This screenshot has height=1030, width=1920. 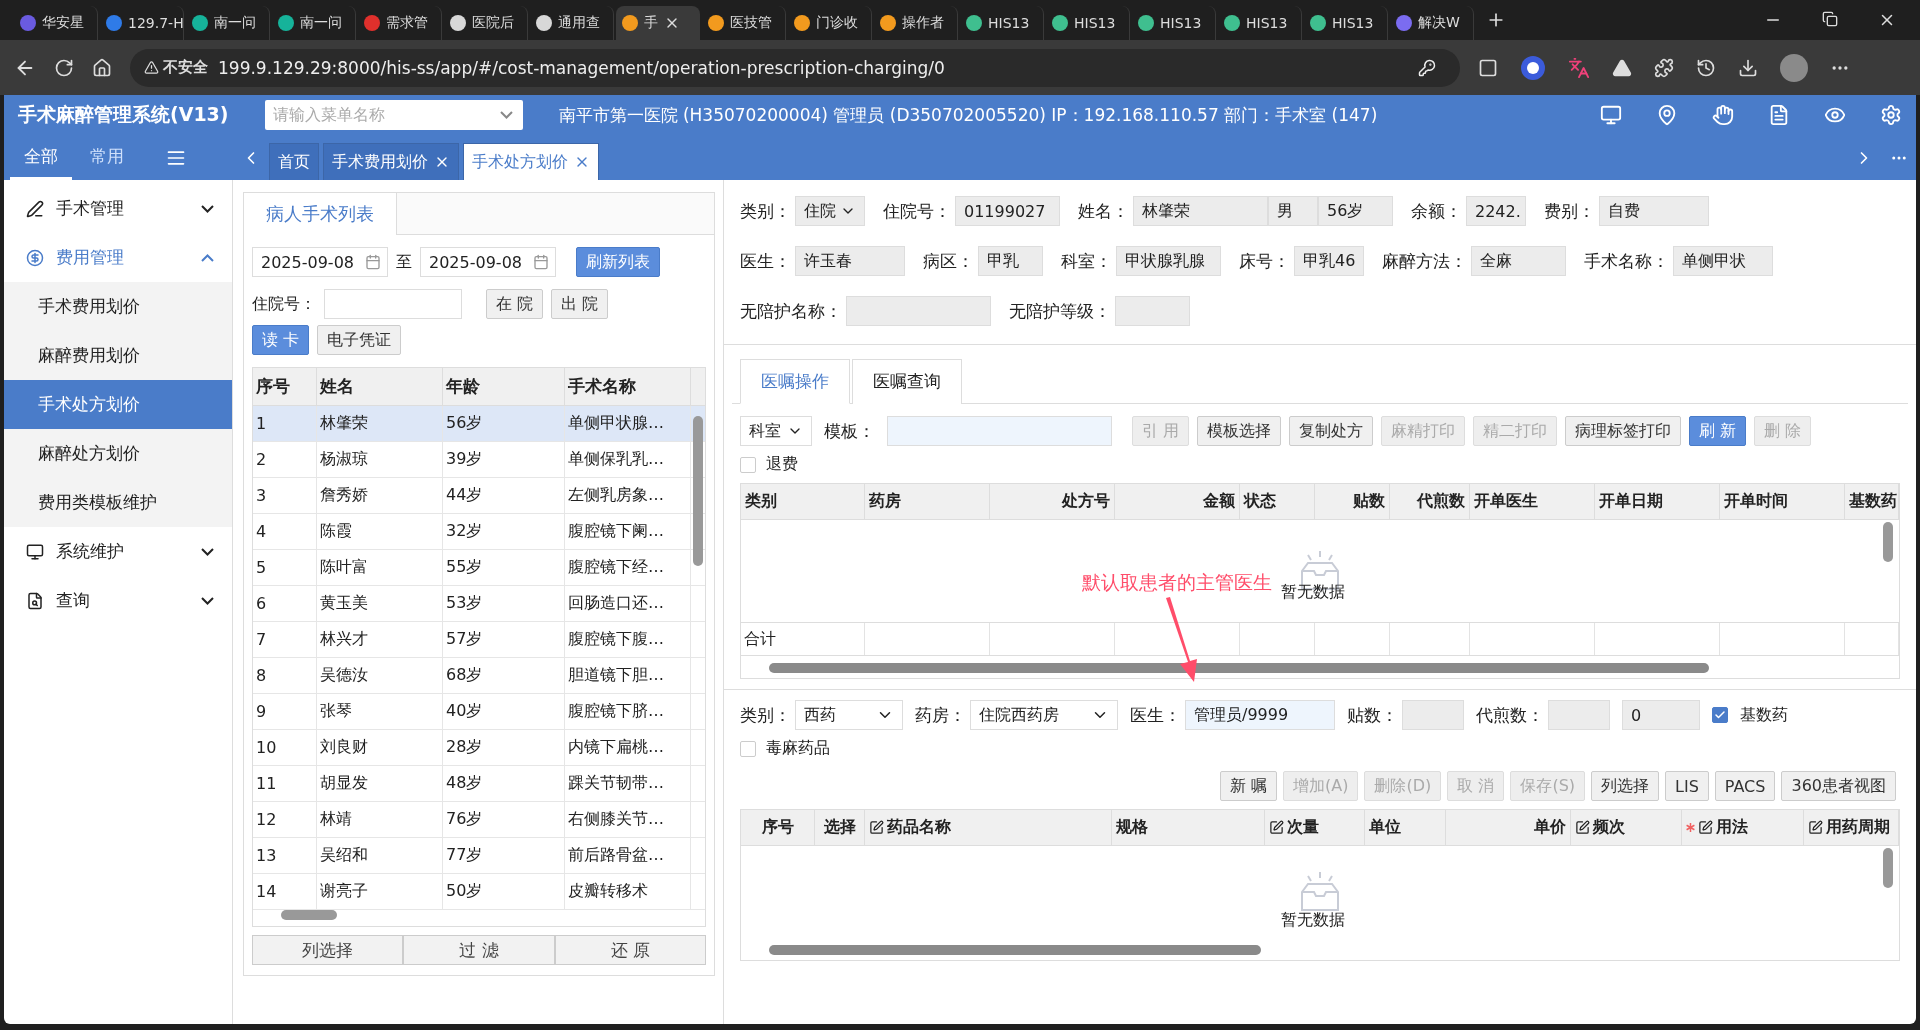 I want to click on table-footer-button: 还 原, so click(x=630, y=950).